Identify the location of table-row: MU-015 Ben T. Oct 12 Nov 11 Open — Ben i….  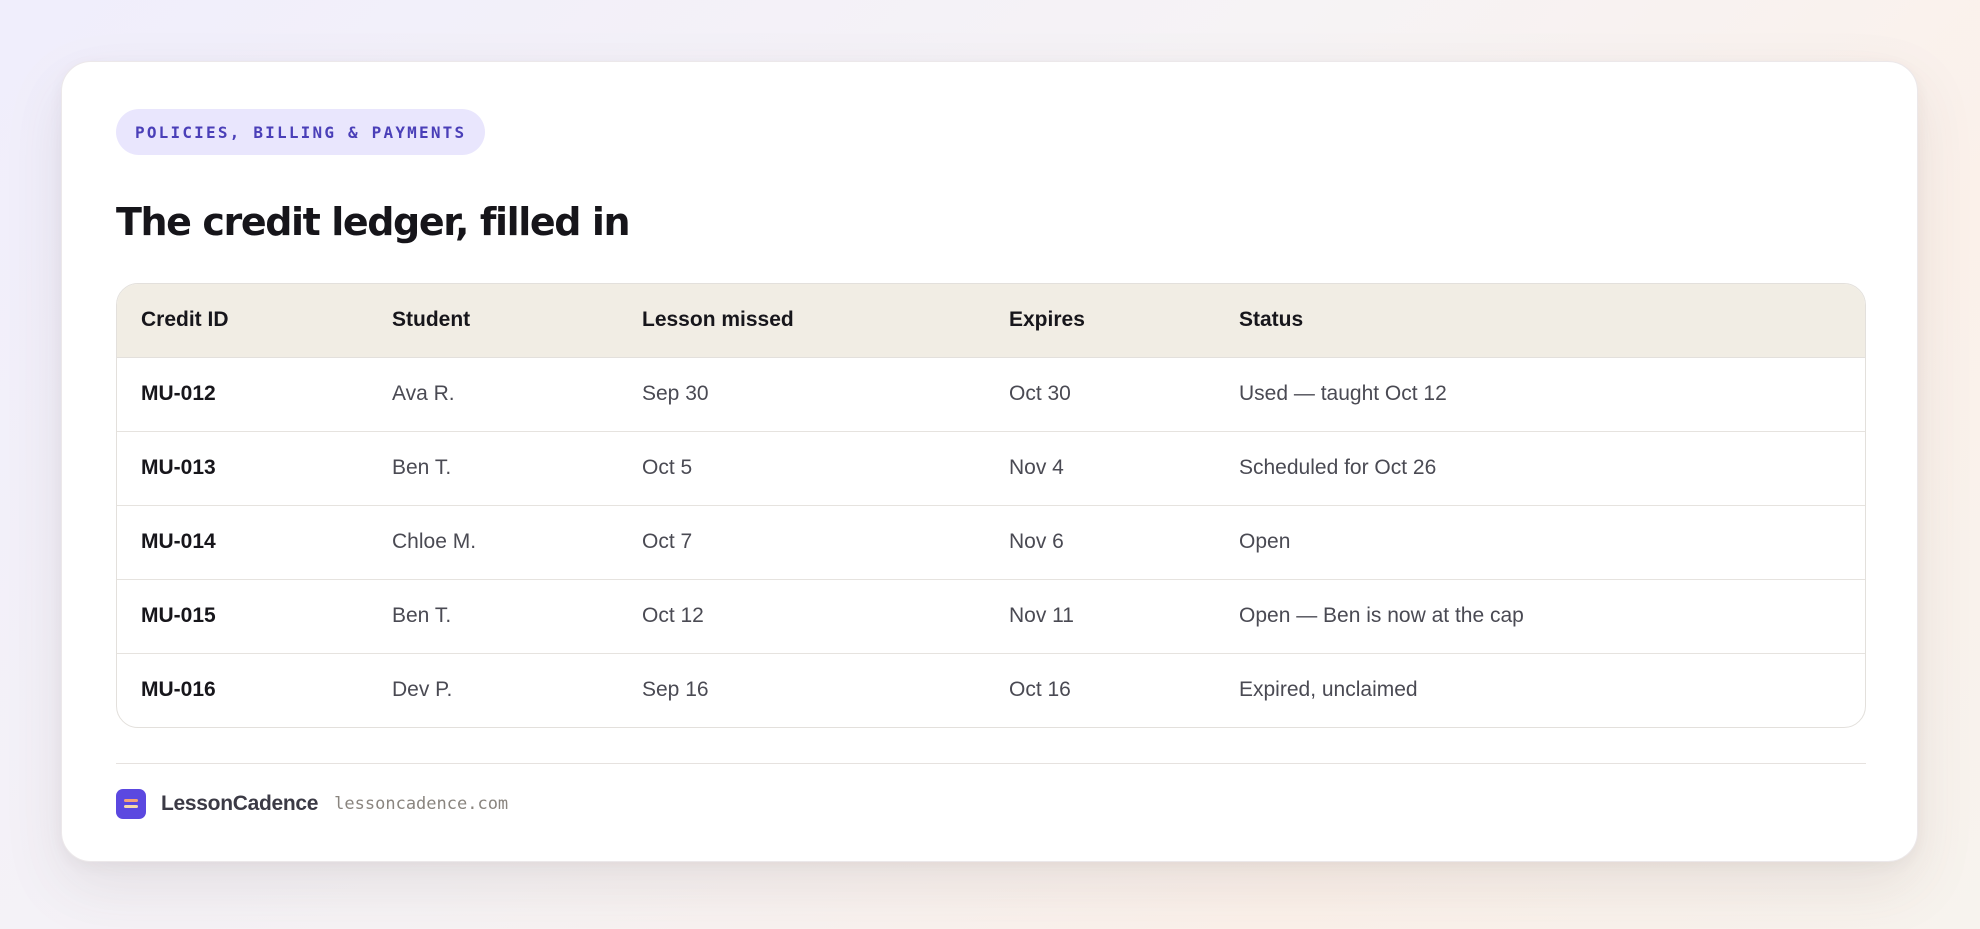
(991, 615).